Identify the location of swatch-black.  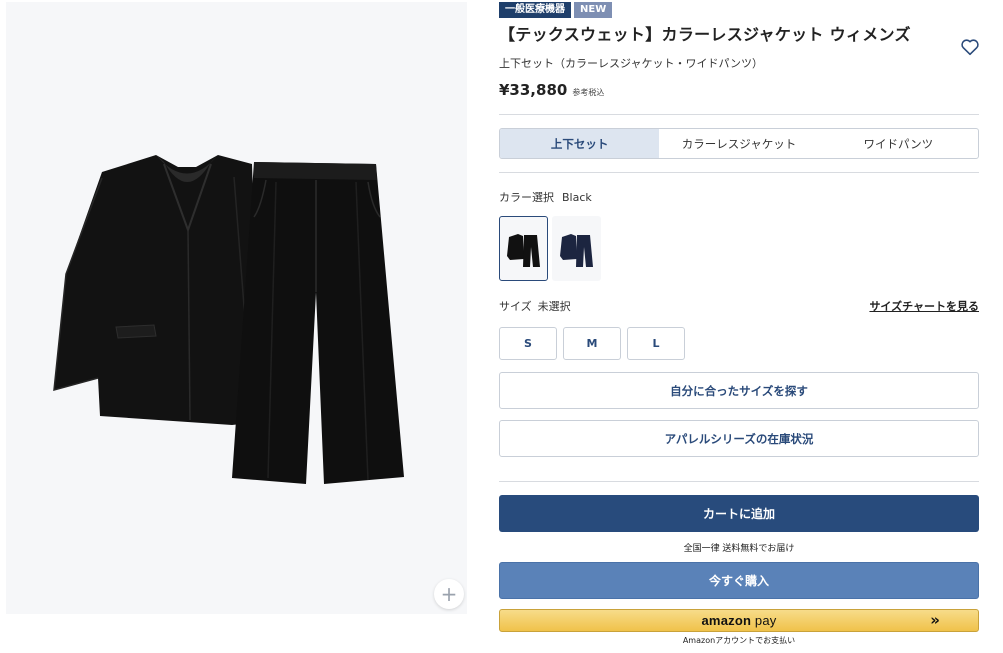
(523, 248).